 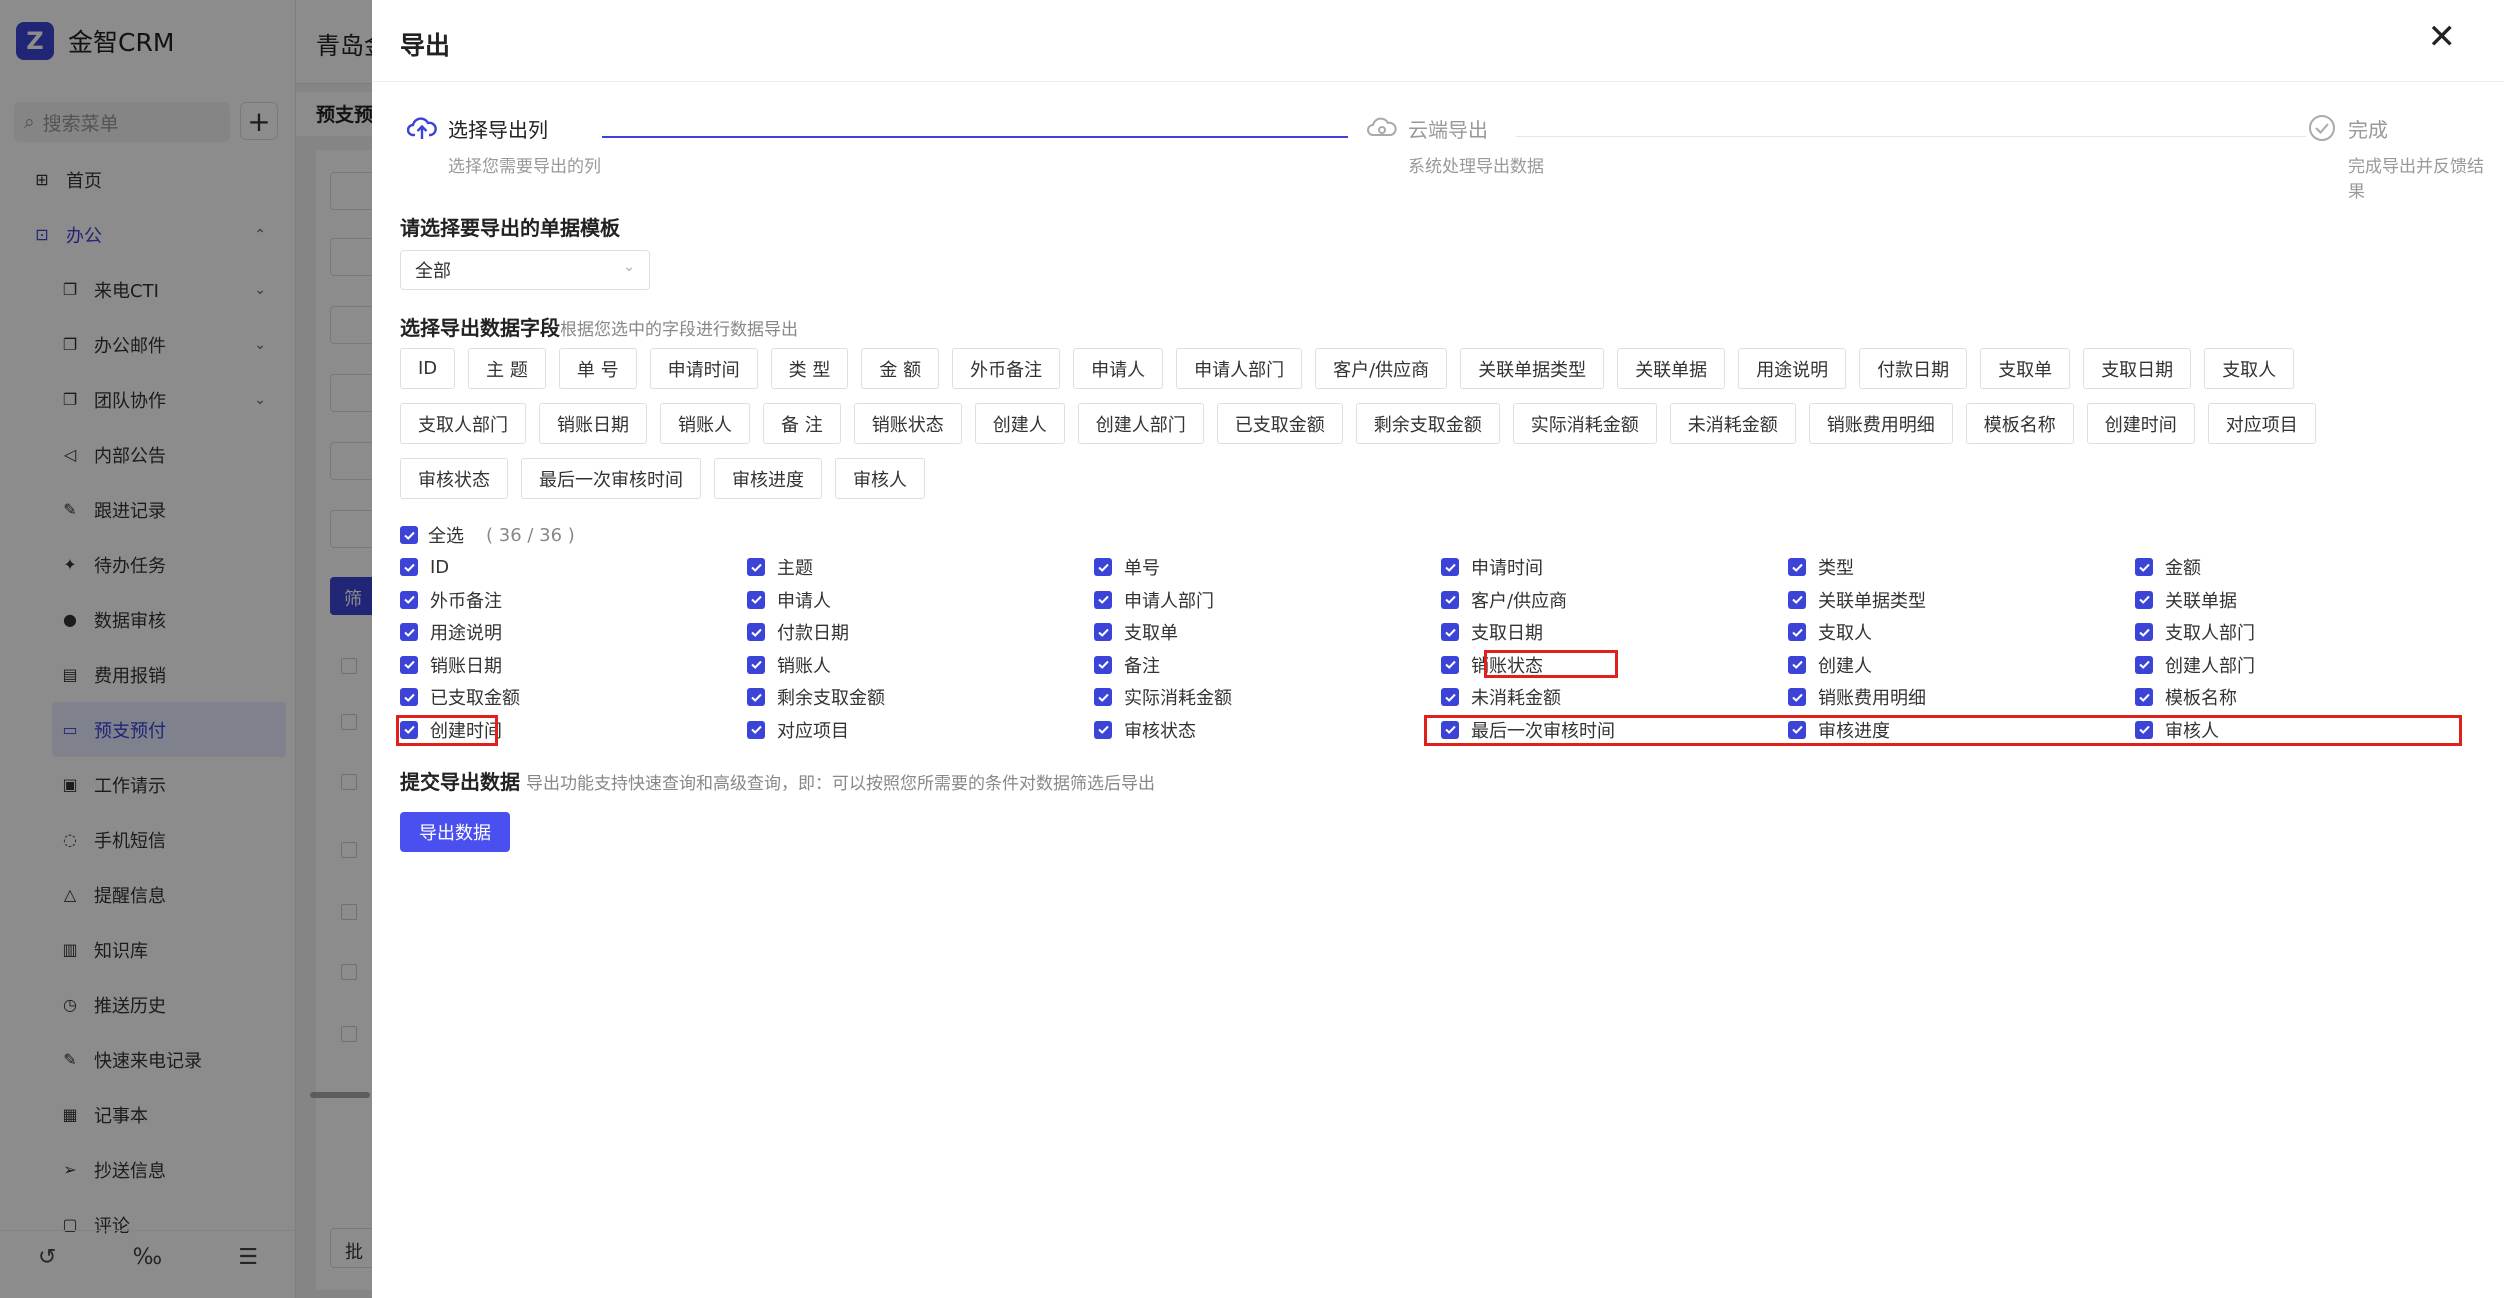 I want to click on column-checkbox: 申请时间, so click(x=1492, y=567).